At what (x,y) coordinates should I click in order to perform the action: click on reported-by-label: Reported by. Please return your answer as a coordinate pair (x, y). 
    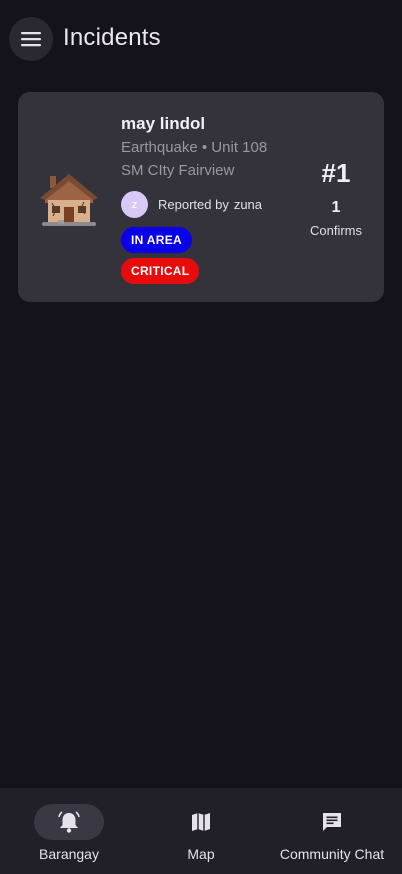
    Looking at the image, I should click on (193, 204).